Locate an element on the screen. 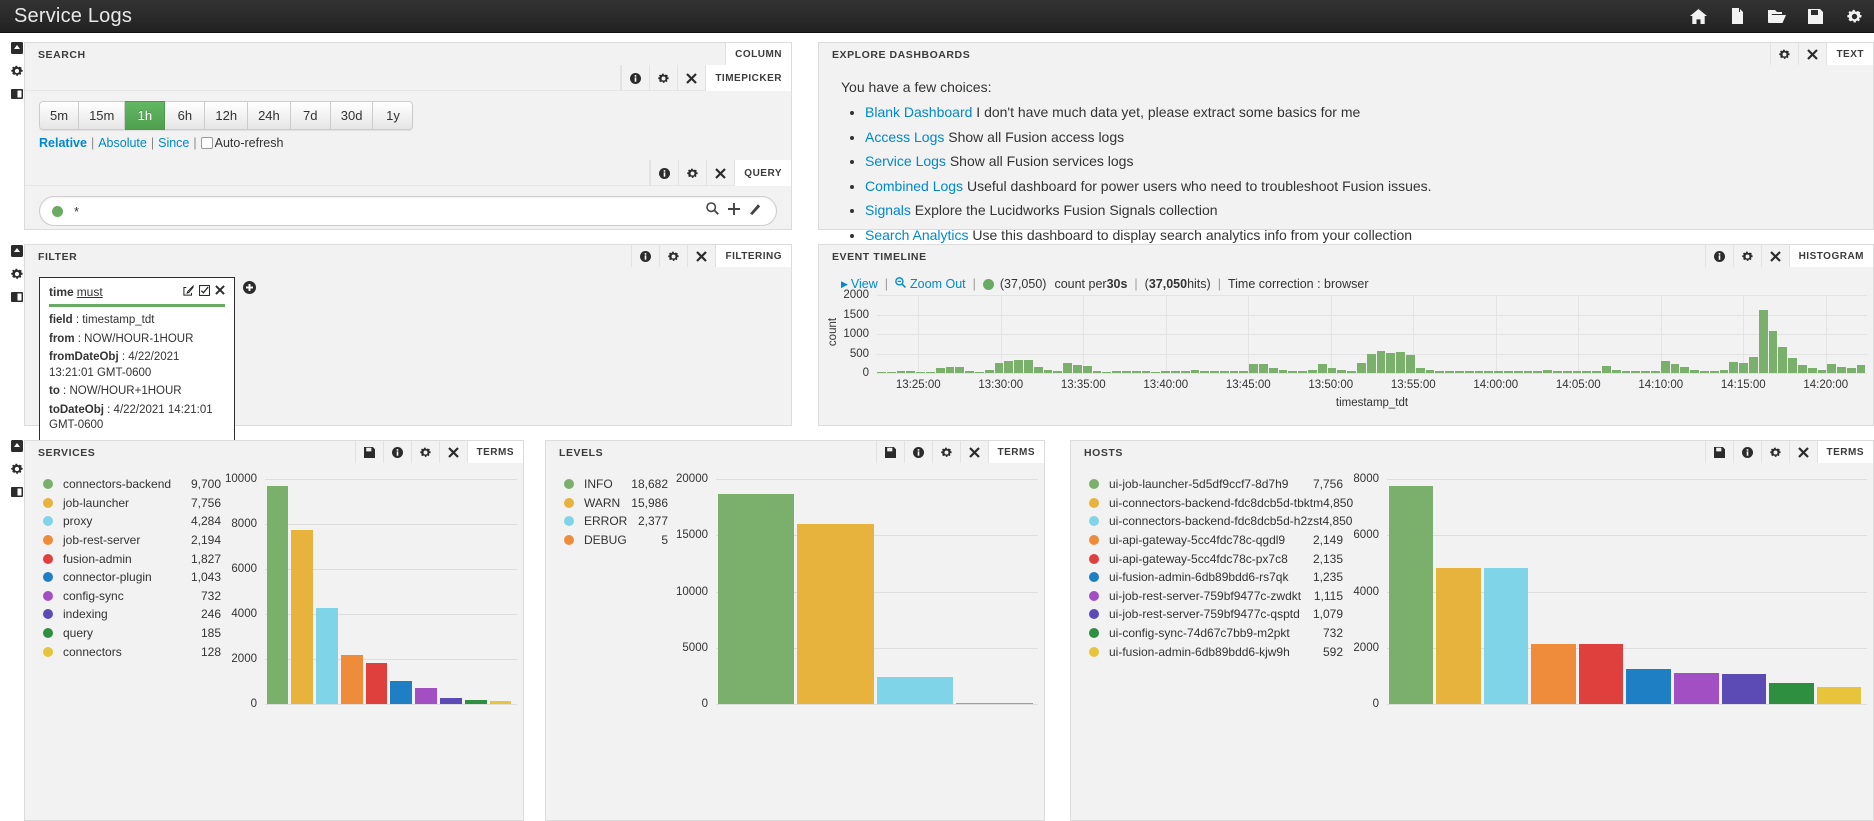  zoom-out-icon is located at coordinates (900, 284).